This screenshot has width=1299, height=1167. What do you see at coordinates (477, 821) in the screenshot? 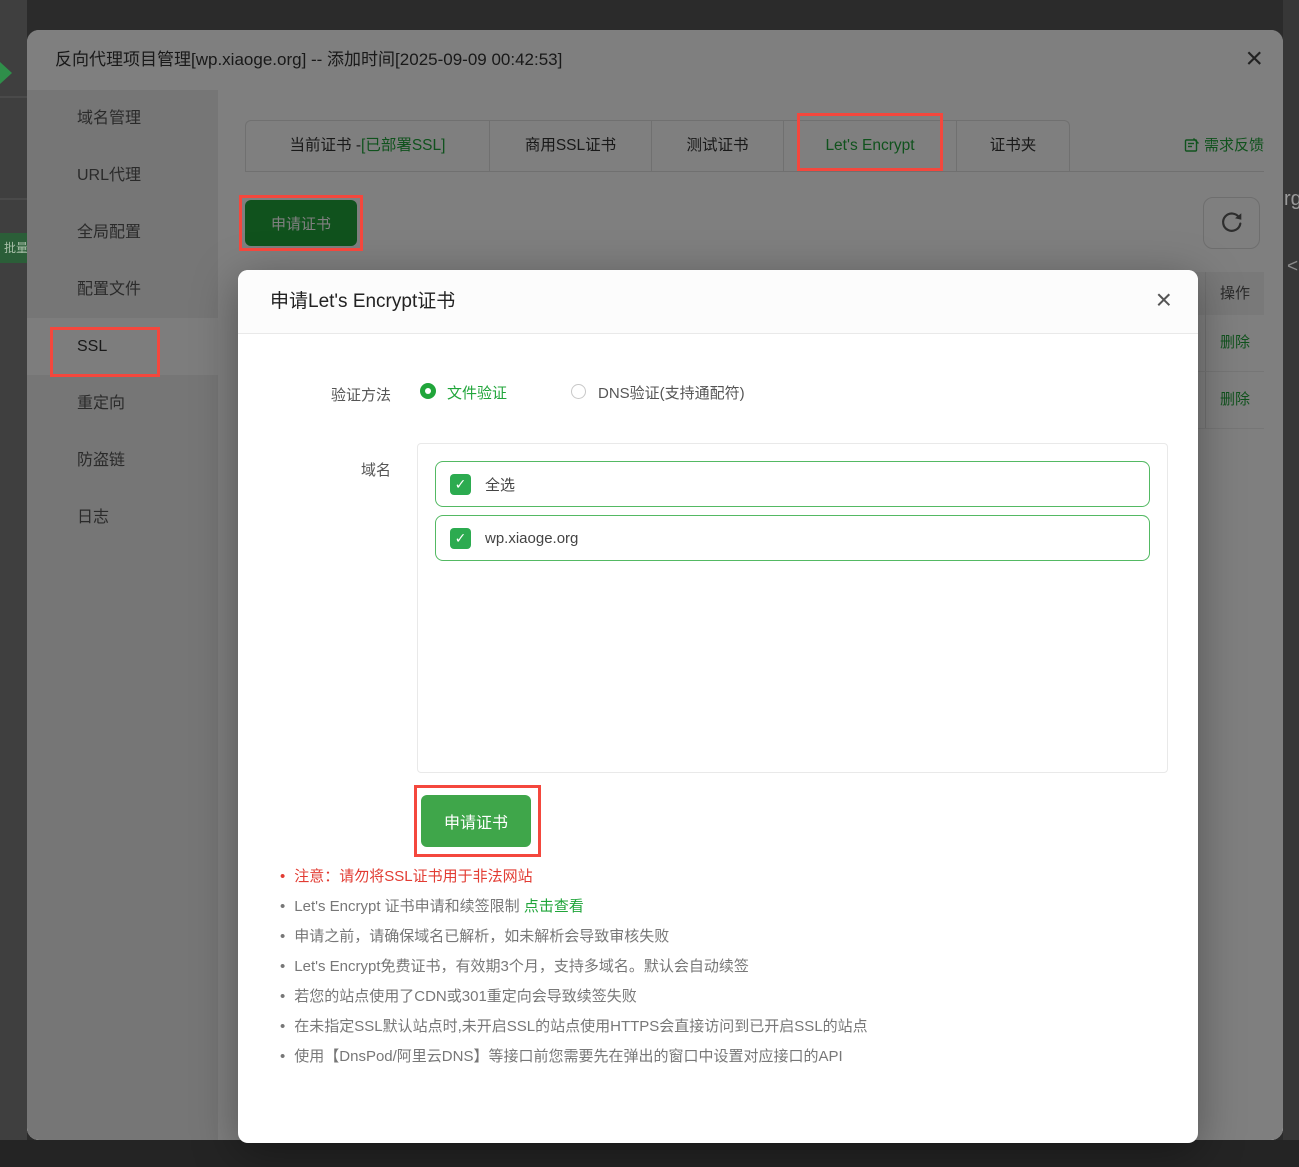
I see `annotation-box-modal-apply-button` at bounding box center [477, 821].